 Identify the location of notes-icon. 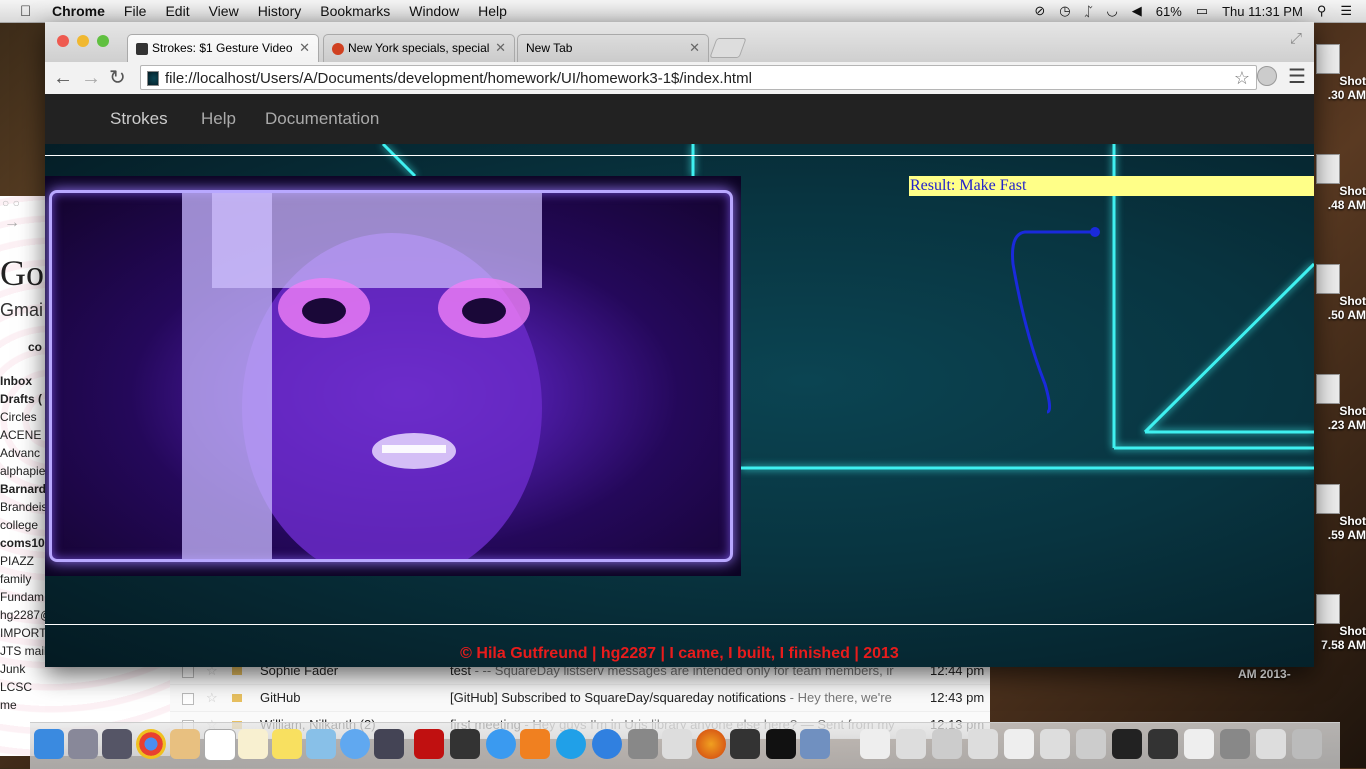
(287, 744).